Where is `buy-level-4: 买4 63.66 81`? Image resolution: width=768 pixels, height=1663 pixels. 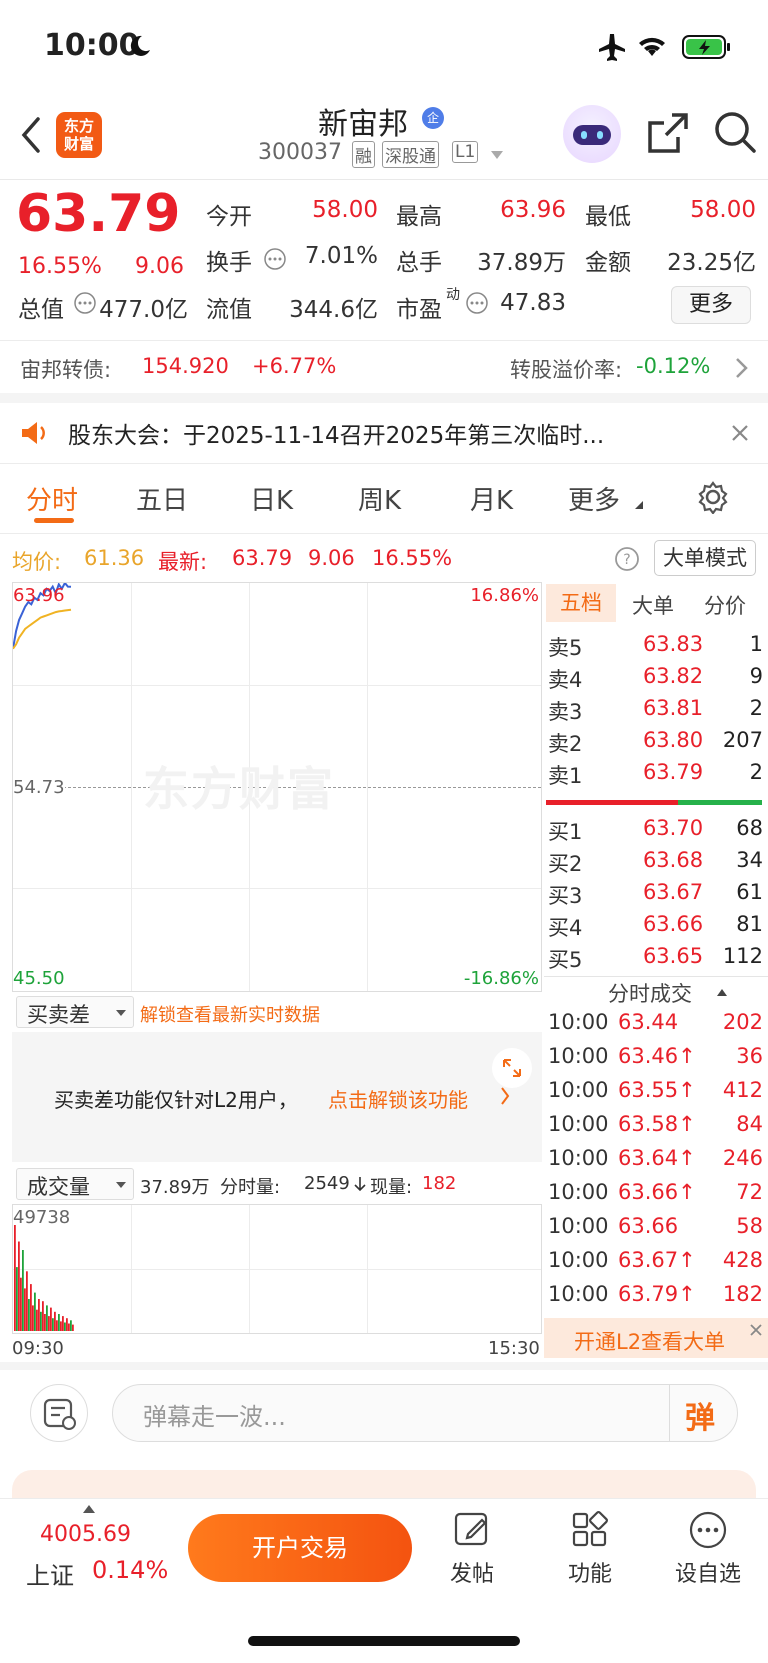 buy-level-4: 买4 63.66 81 is located at coordinates (655, 928).